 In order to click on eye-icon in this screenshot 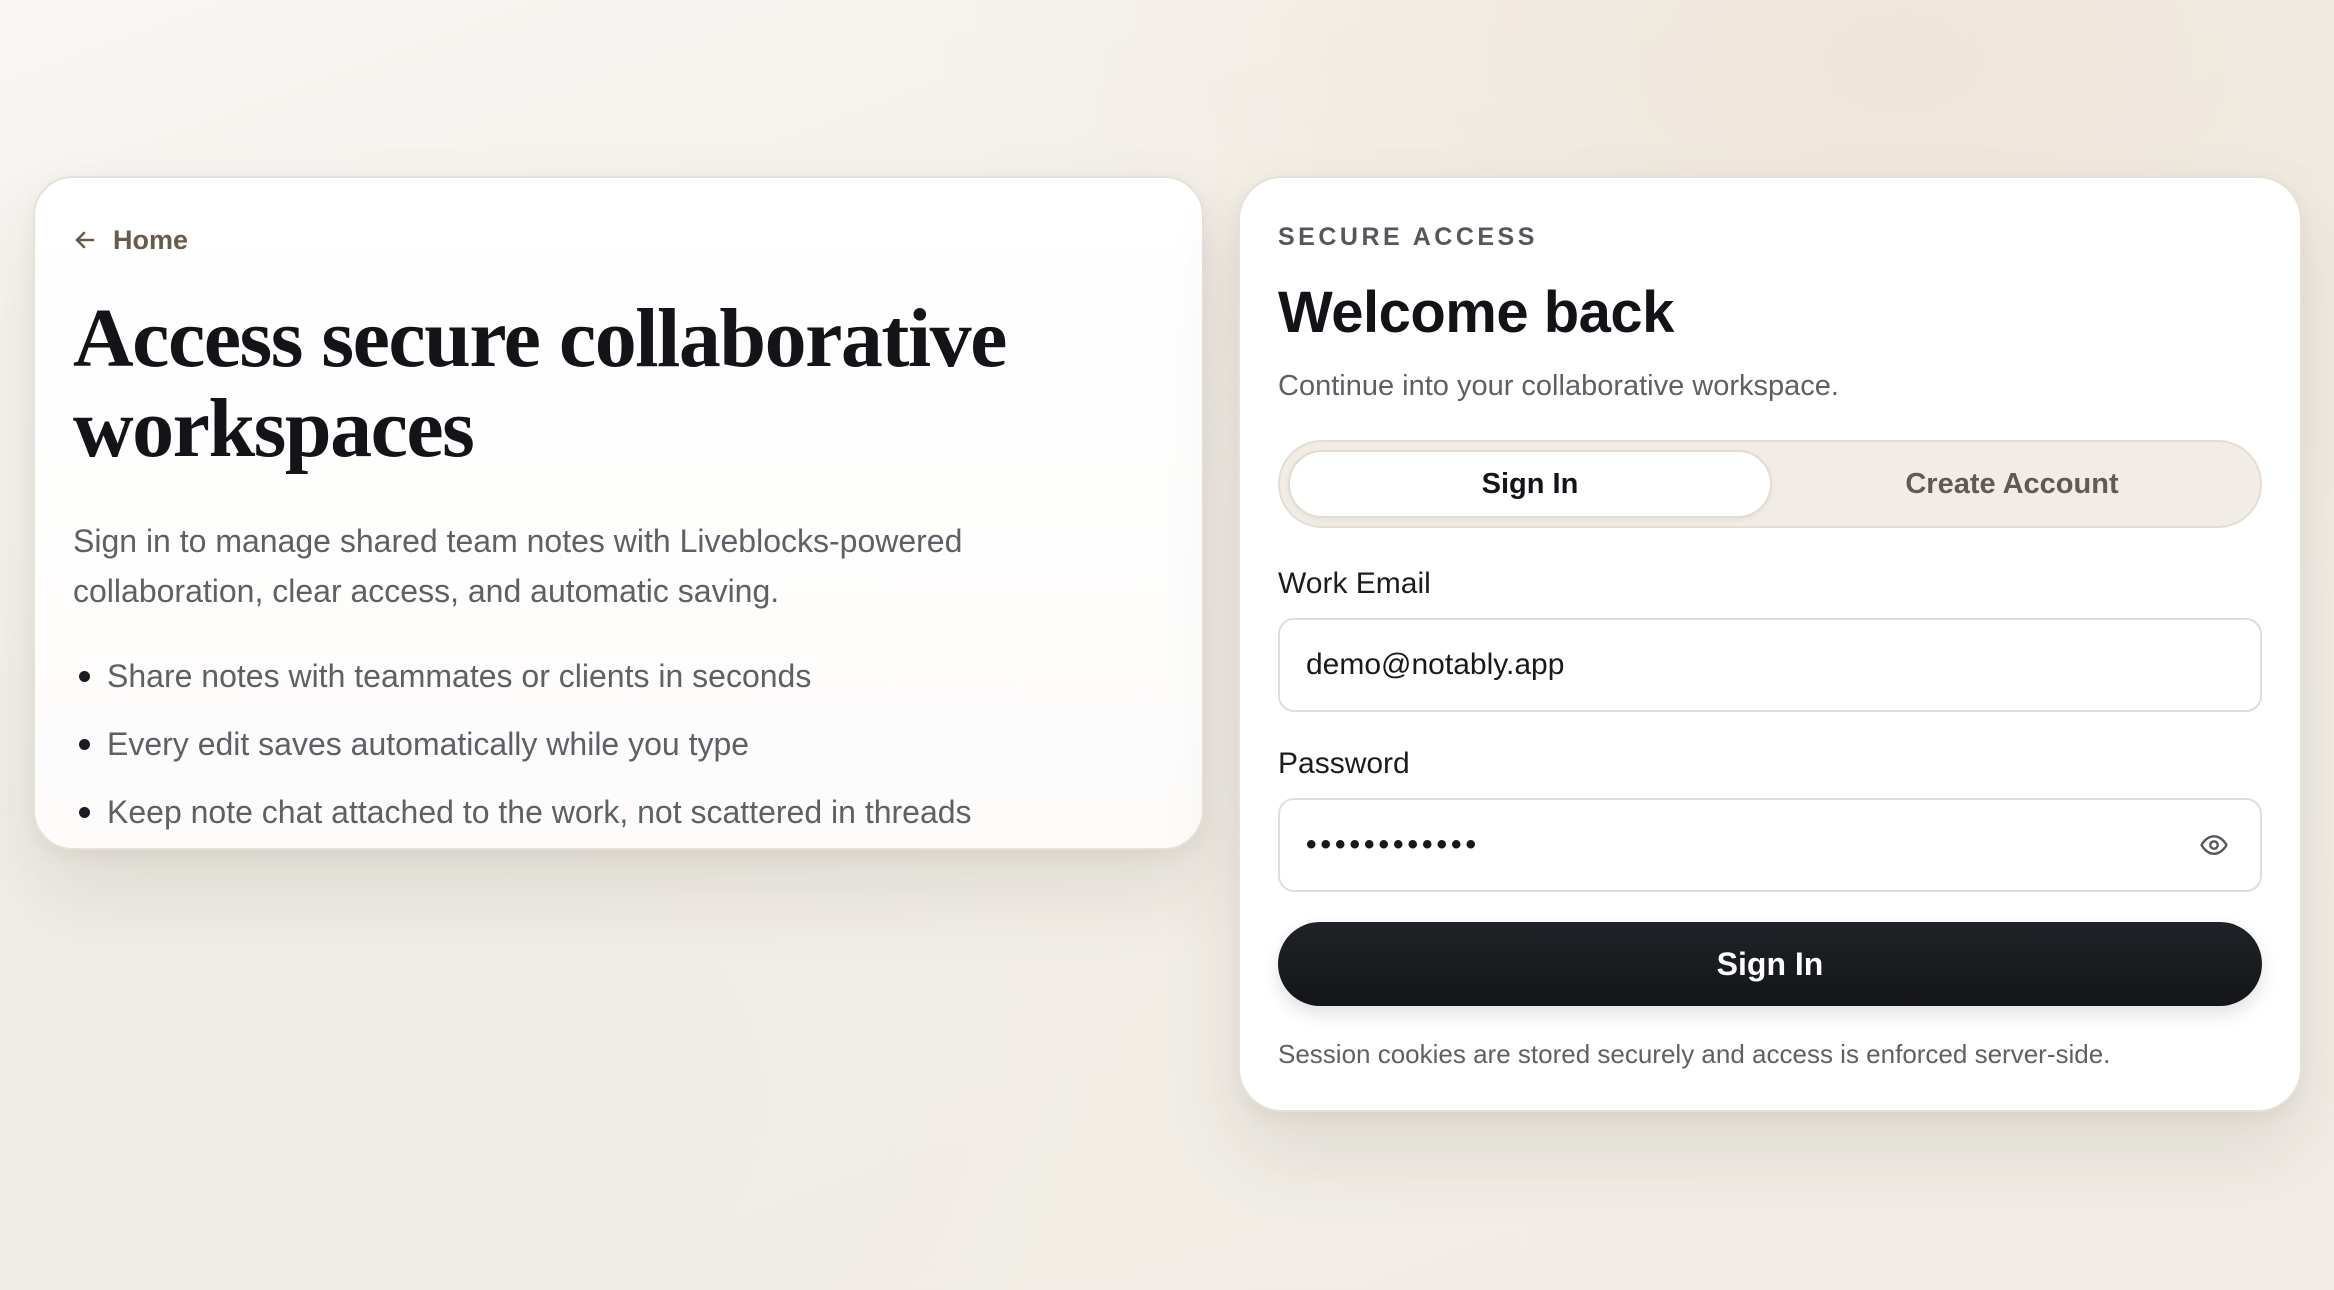, I will do `click(2214, 845)`.